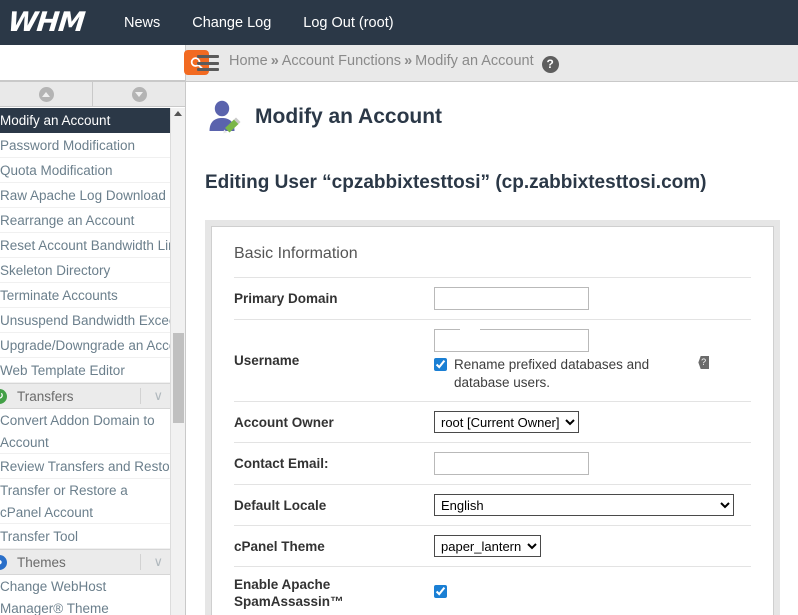  Describe the element at coordinates (178, 113) in the screenshot. I see `scroll-up-arrow-icon` at that location.